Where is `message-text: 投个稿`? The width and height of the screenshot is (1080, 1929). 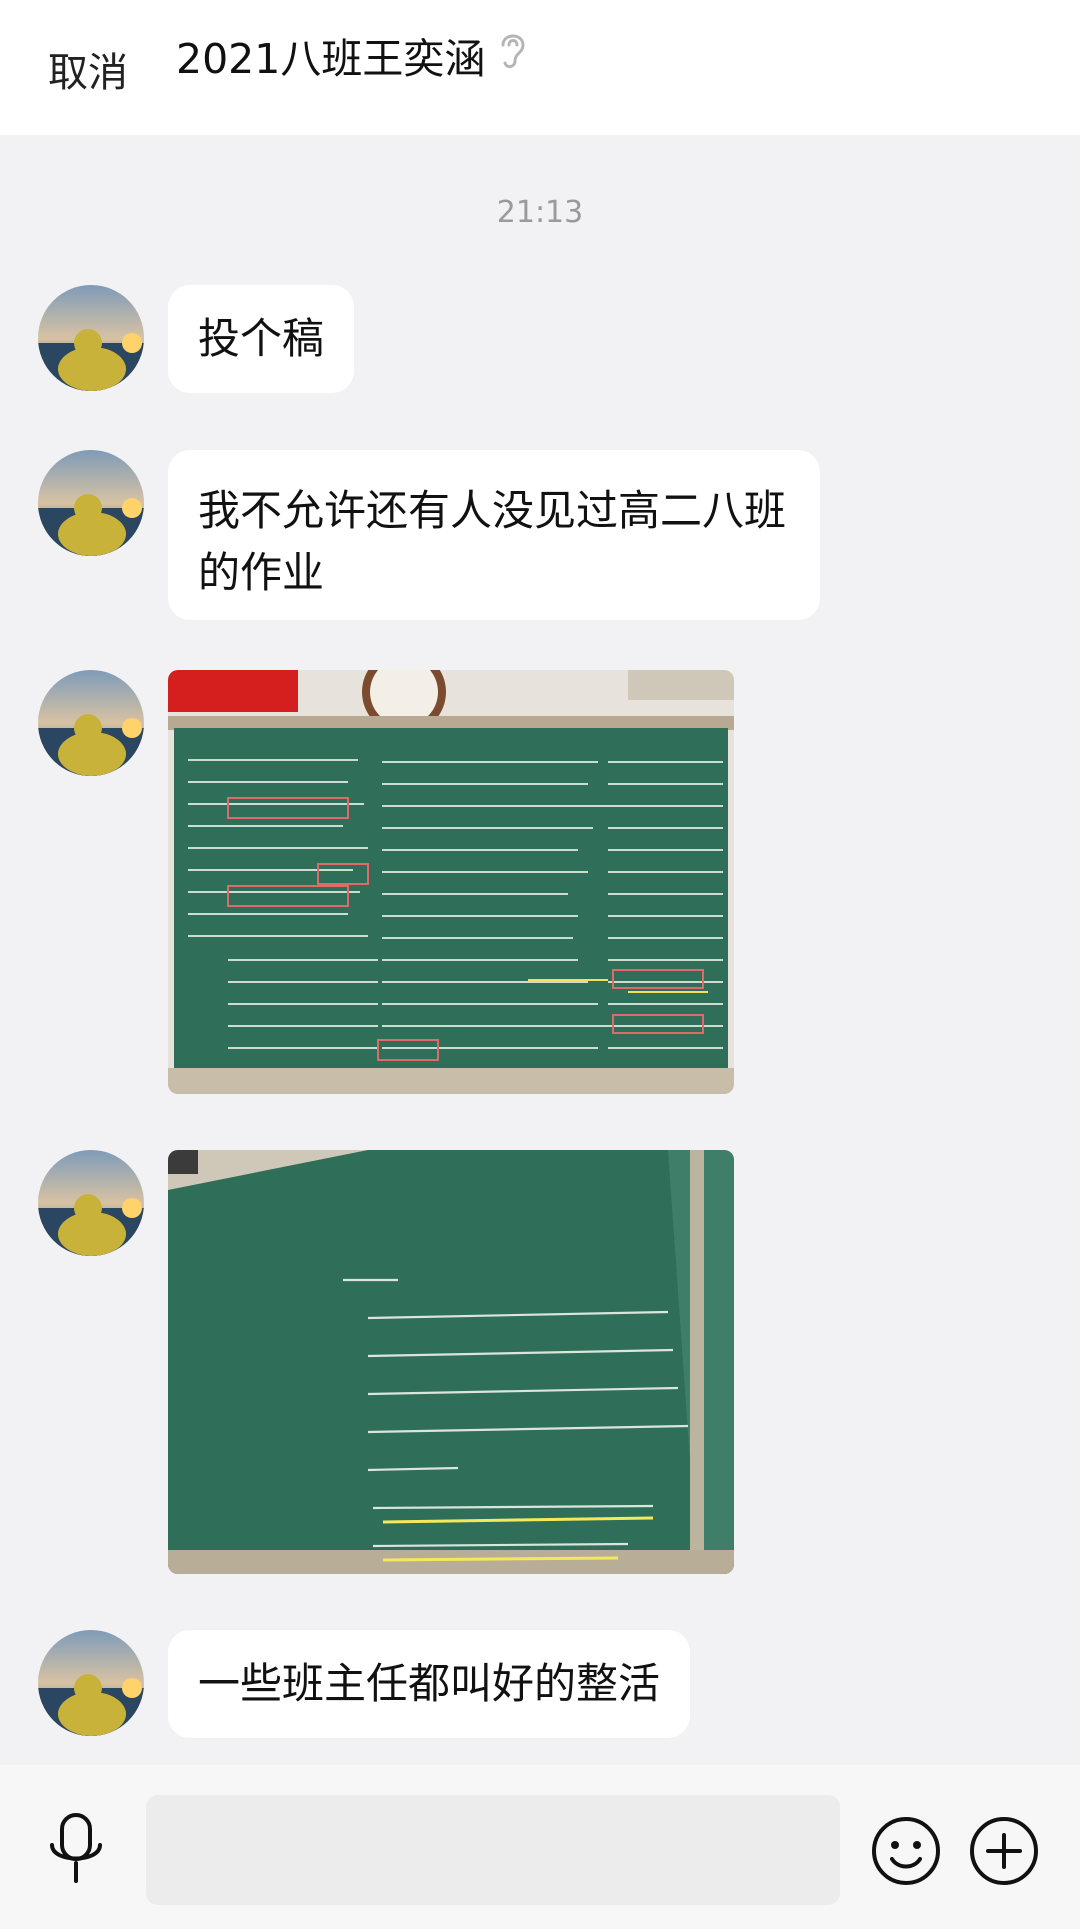
message-text: 投个稿 is located at coordinates (261, 338).